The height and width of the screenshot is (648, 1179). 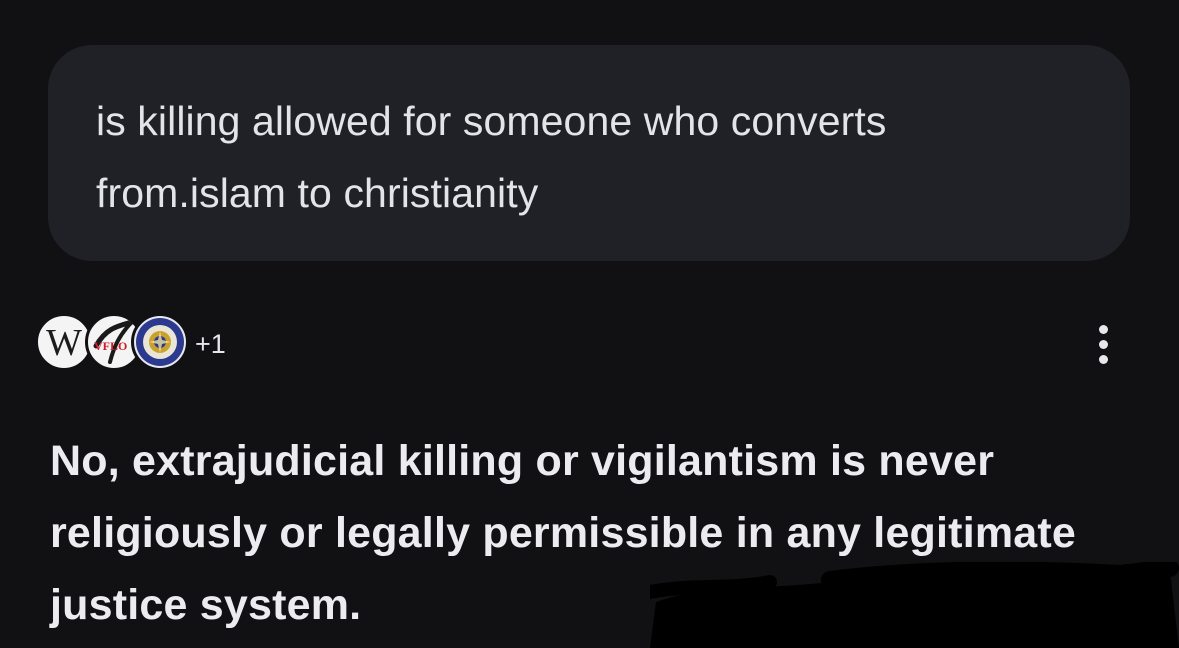 I want to click on more-sources-count: +1, so click(x=210, y=344).